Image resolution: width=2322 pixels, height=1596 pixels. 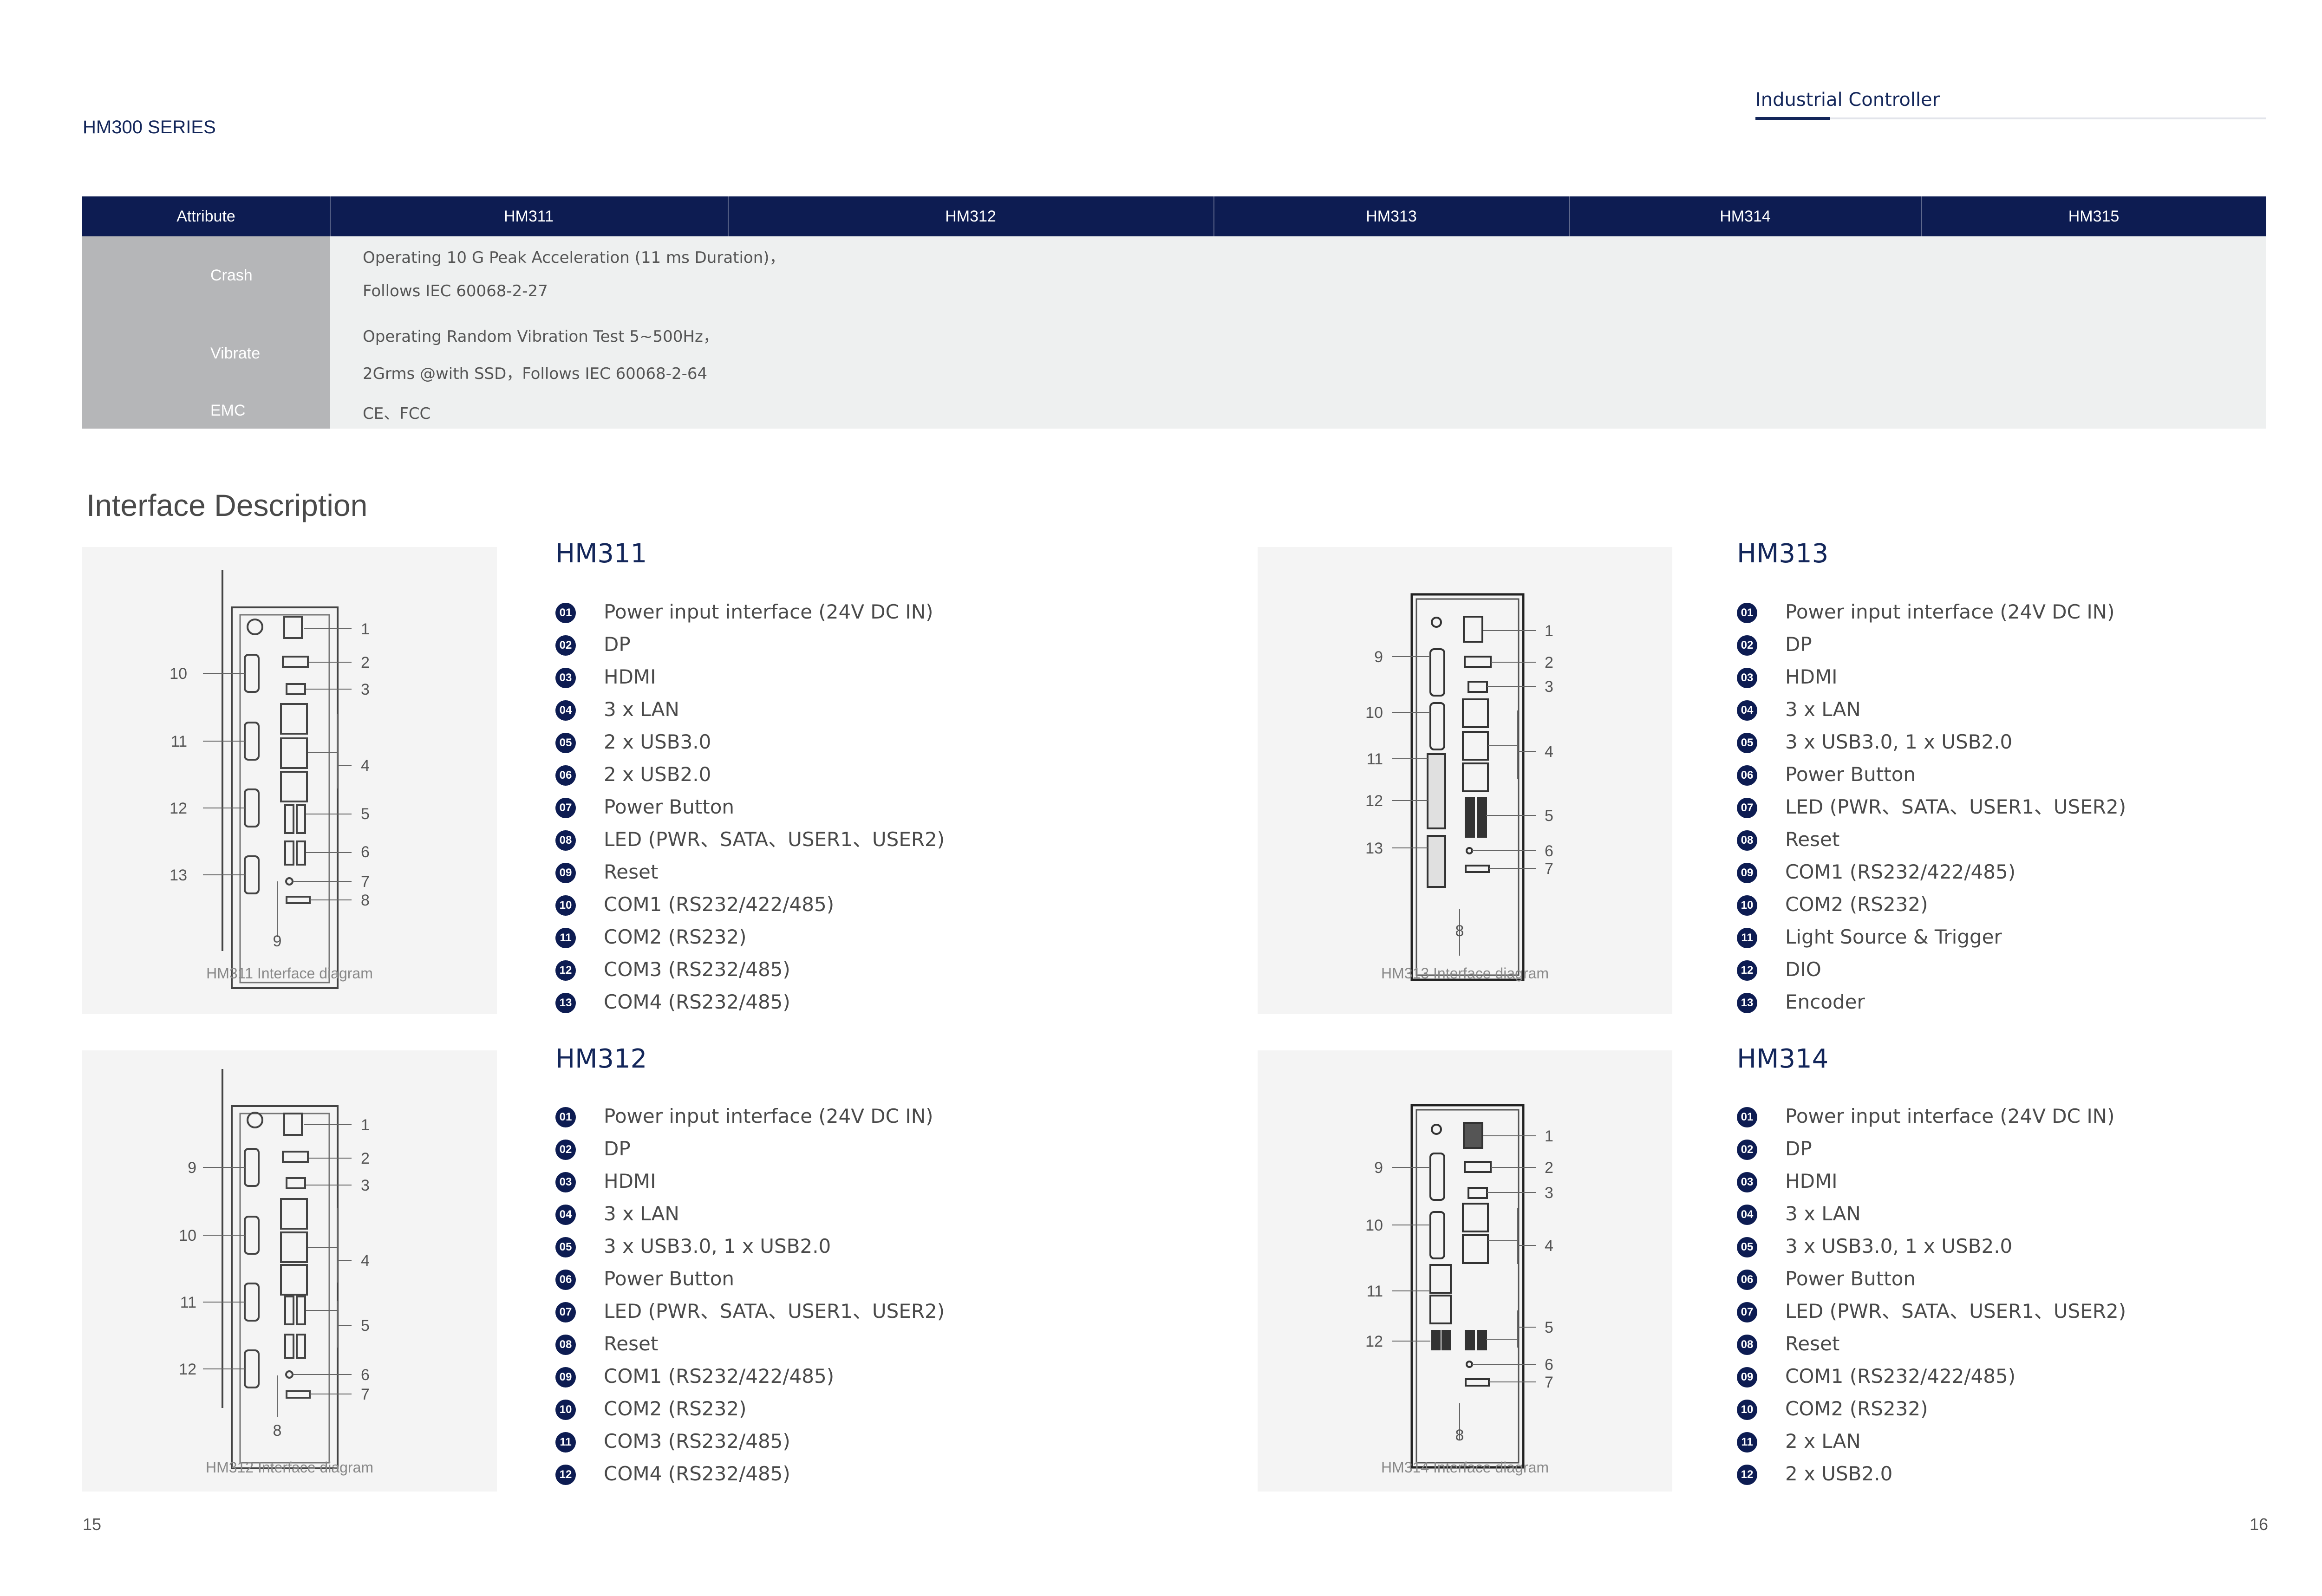 What do you see at coordinates (541, 336) in the screenshot?
I see `spec-line: Operating Random Vibration Test 5~500Hz，` at bounding box center [541, 336].